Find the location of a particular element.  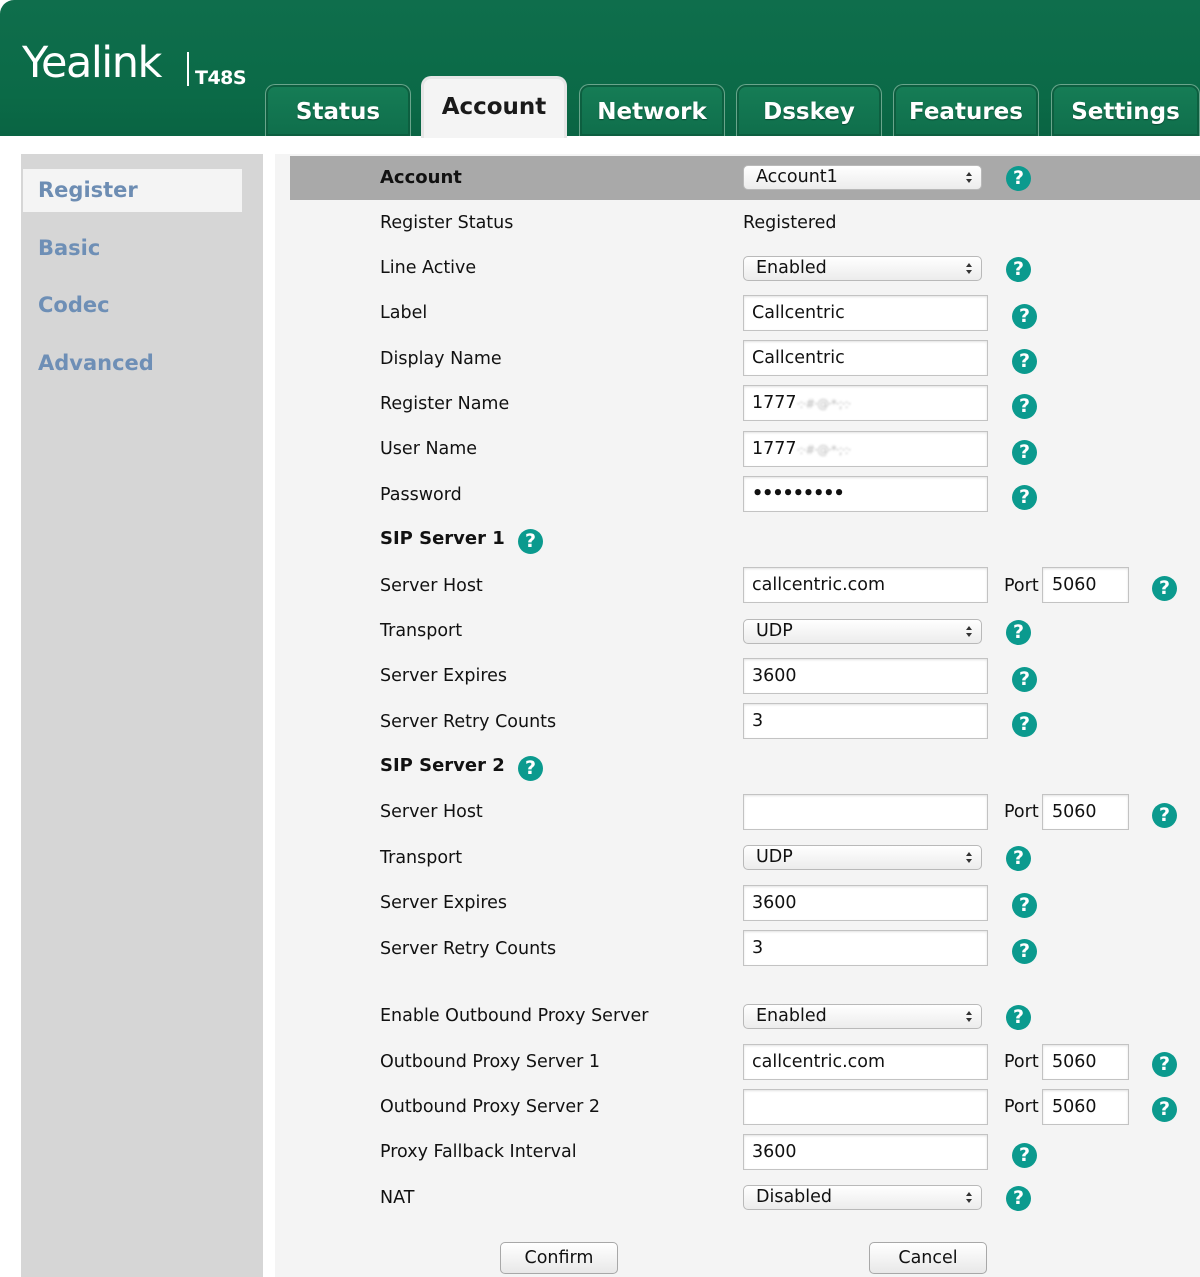

sip2-server-retry-counts-input: 3 is located at coordinates (865, 948).